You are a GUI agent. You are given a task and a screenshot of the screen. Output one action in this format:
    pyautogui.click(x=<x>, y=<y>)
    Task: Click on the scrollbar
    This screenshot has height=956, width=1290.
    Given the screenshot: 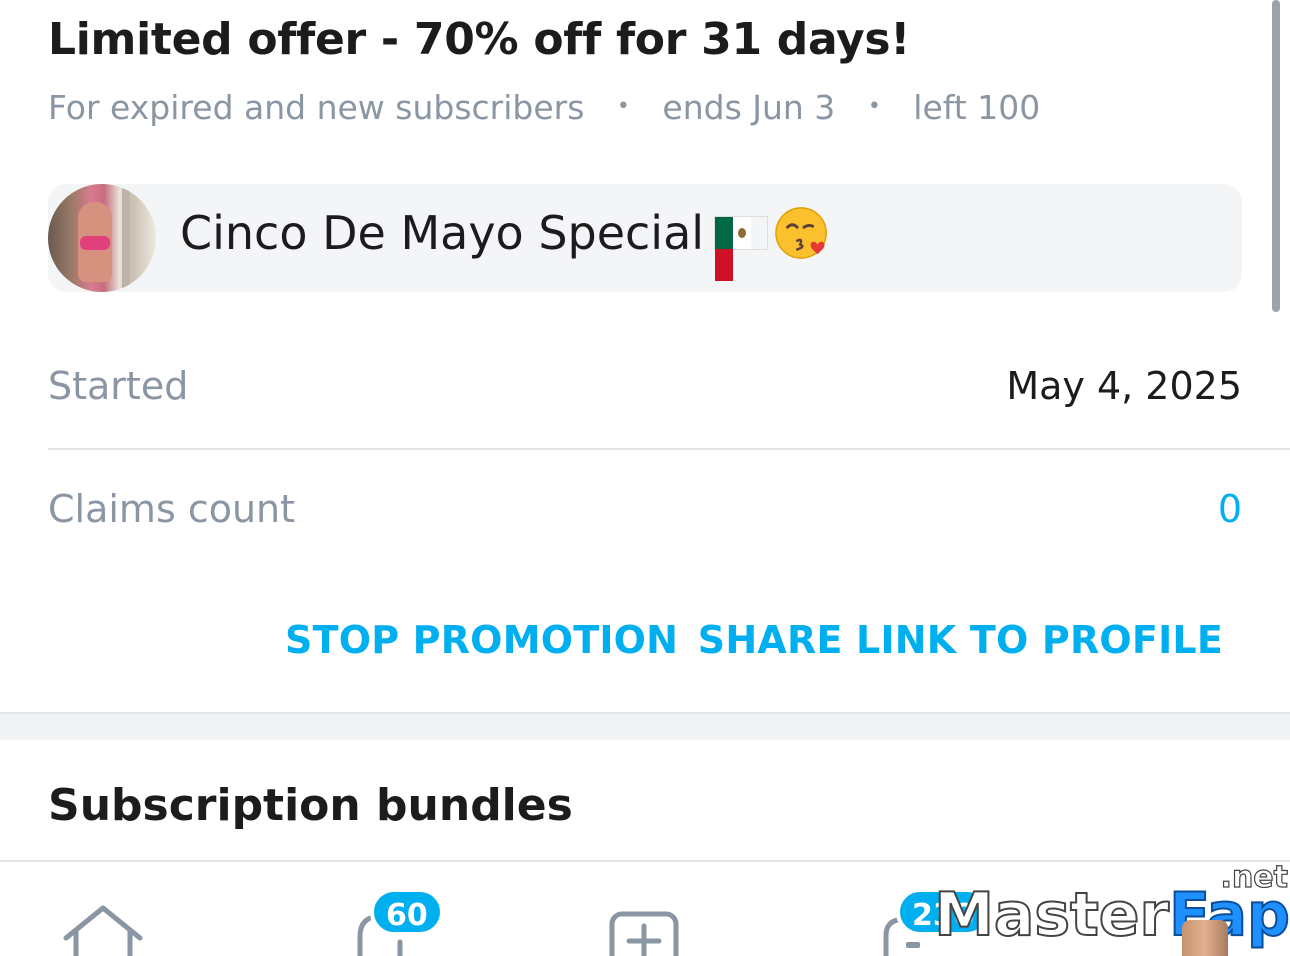 What is the action you would take?
    pyautogui.click(x=1276, y=156)
    